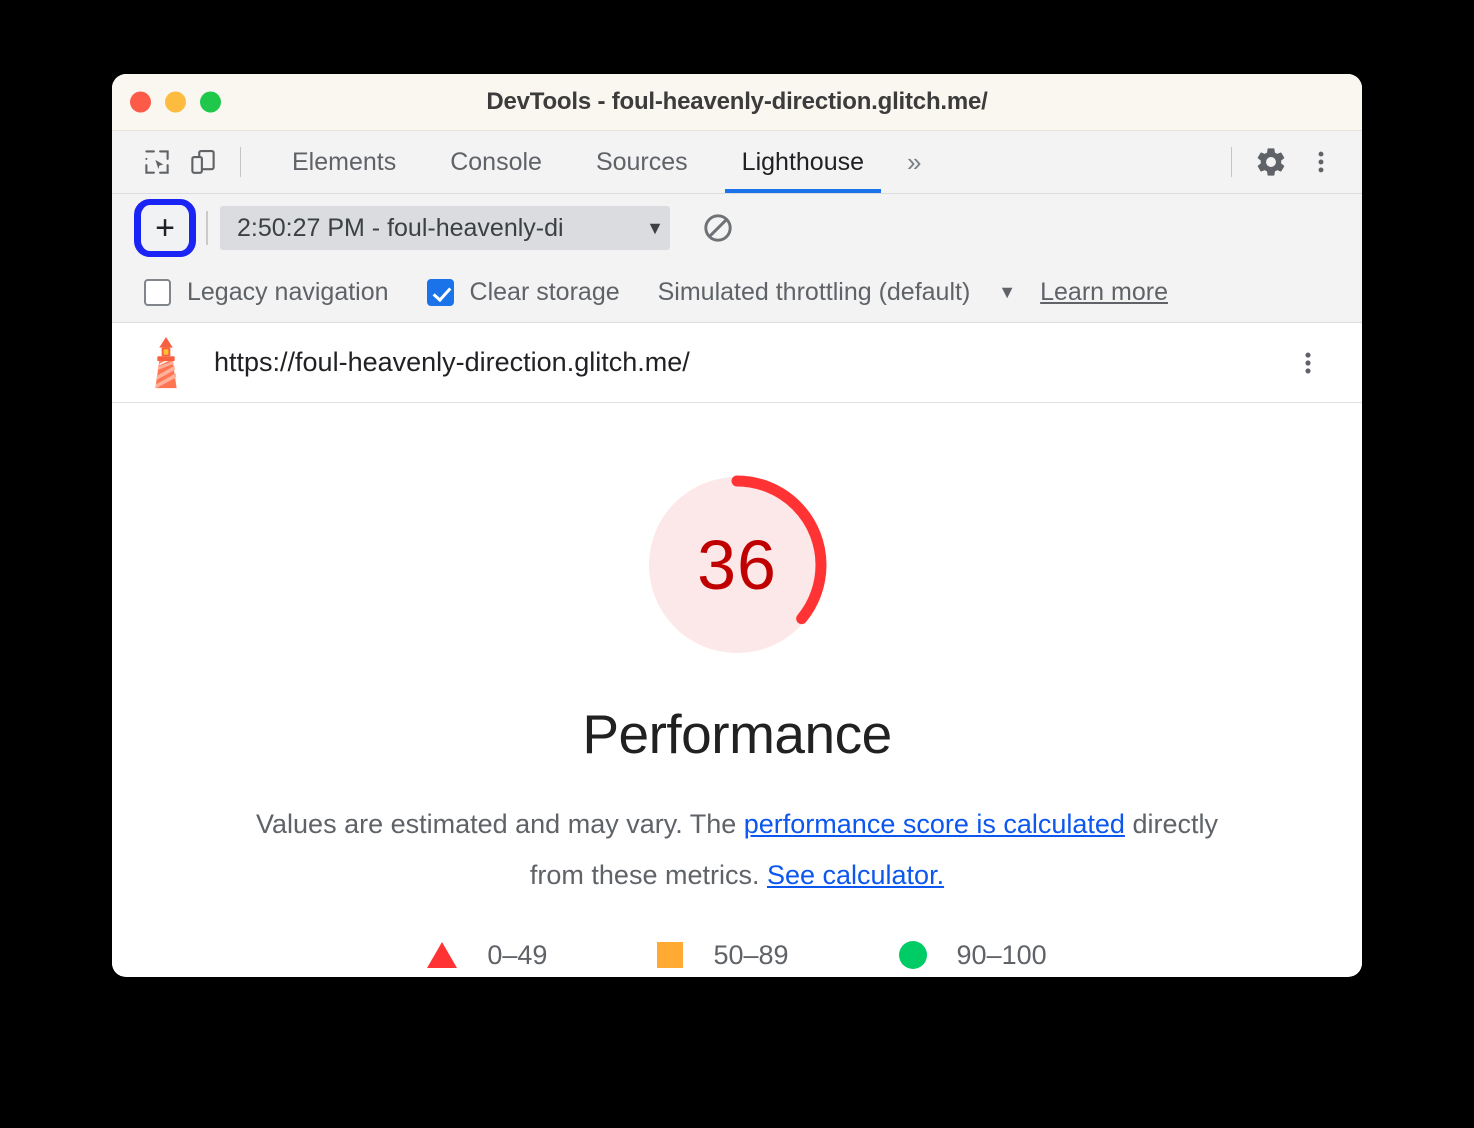 The width and height of the screenshot is (1474, 1128). Describe the element at coordinates (210, 102) in the screenshot. I see `maximize-window-button` at that location.